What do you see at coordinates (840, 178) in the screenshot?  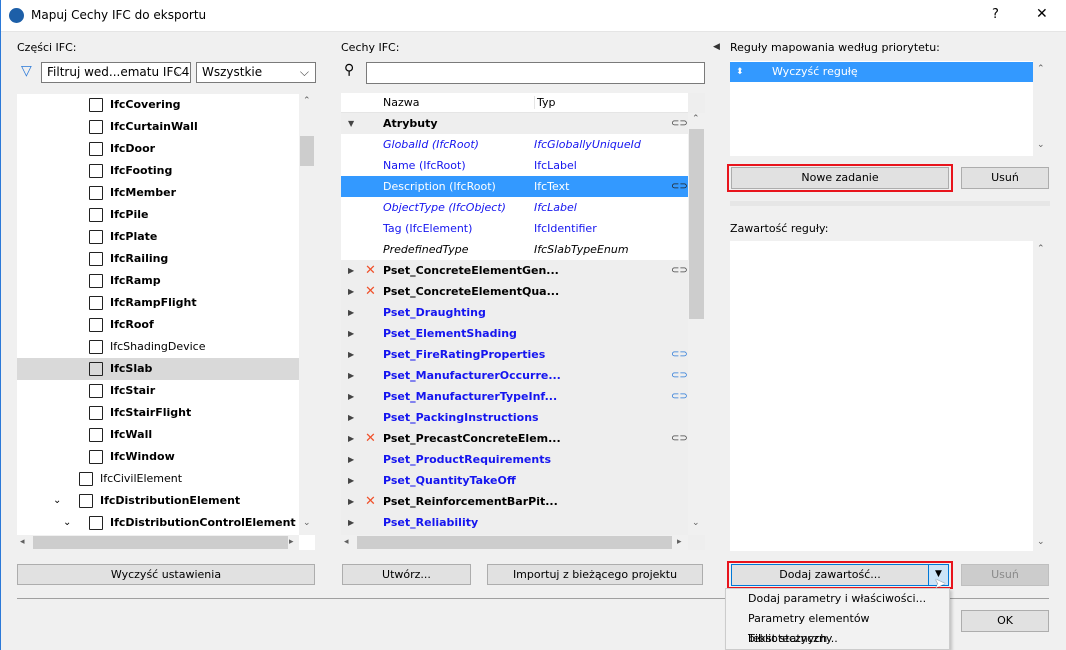 I see `new-task-button: Nowe zadanie` at bounding box center [840, 178].